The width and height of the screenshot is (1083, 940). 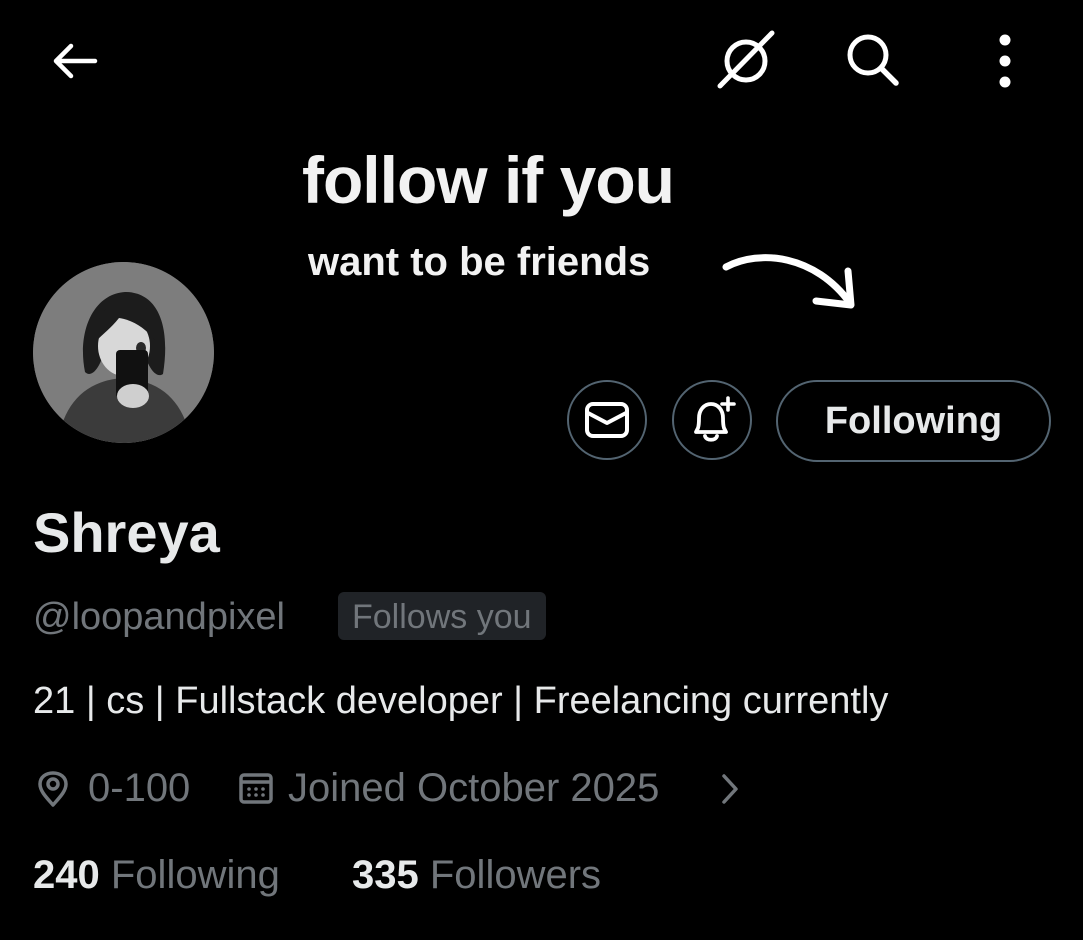 What do you see at coordinates (479, 262) in the screenshot?
I see `banner-subline: want to be friends` at bounding box center [479, 262].